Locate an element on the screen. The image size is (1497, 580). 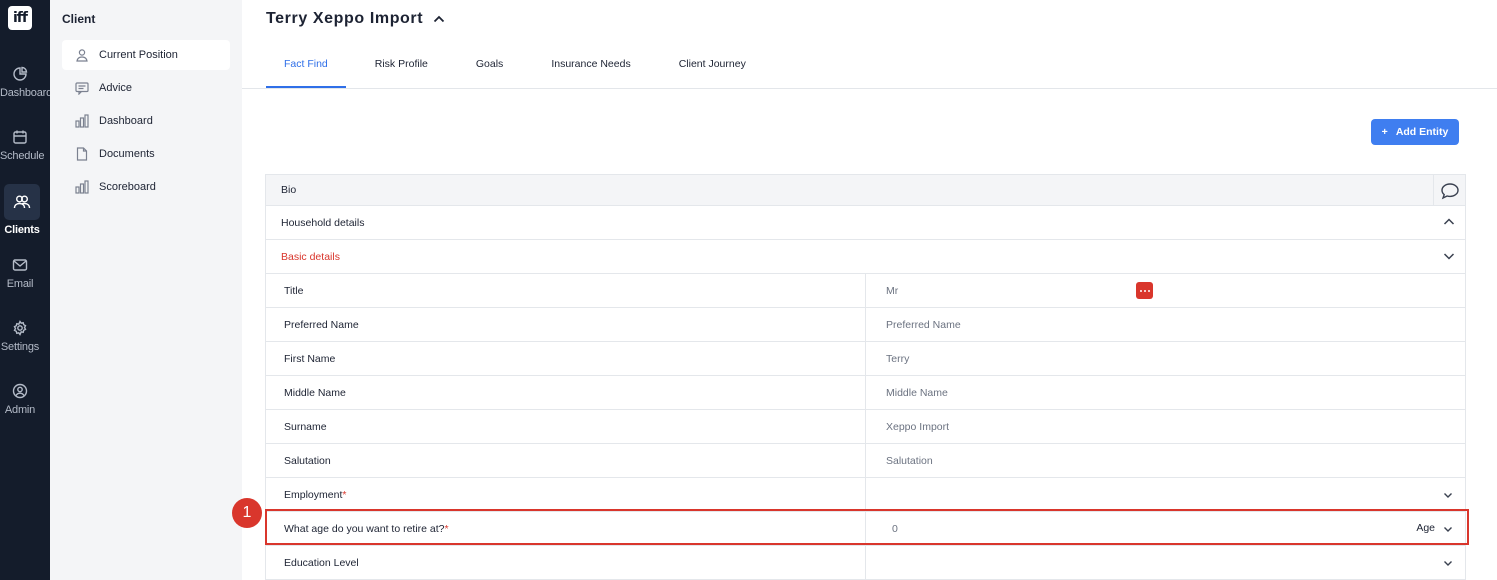
message-icon is located at coordinates (82, 88).